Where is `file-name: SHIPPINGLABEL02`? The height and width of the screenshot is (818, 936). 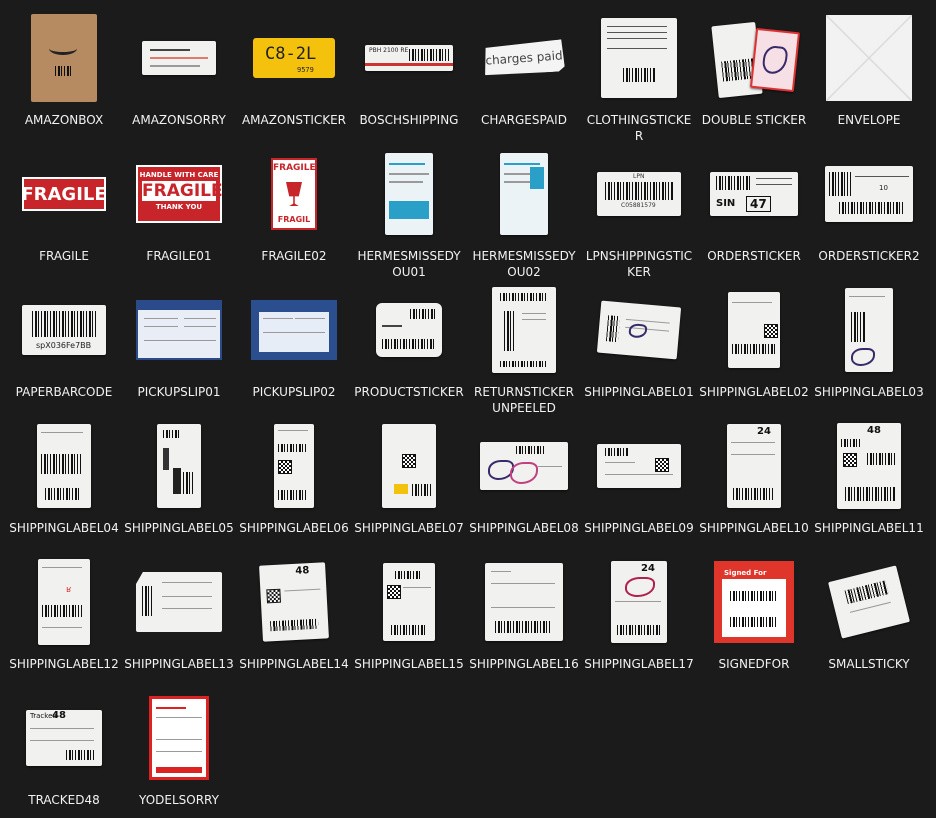
file-name: SHIPPINGLABEL02 is located at coordinates (754, 392).